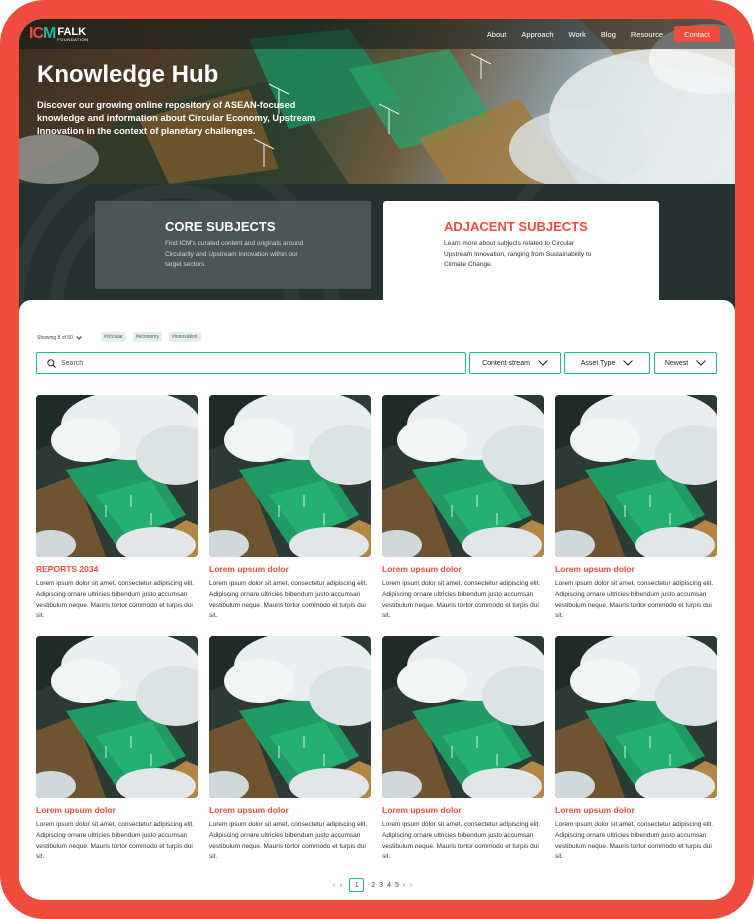 The width and height of the screenshot is (754, 919). What do you see at coordinates (608, 34) in the screenshot?
I see `nav-blog: Blog` at bounding box center [608, 34].